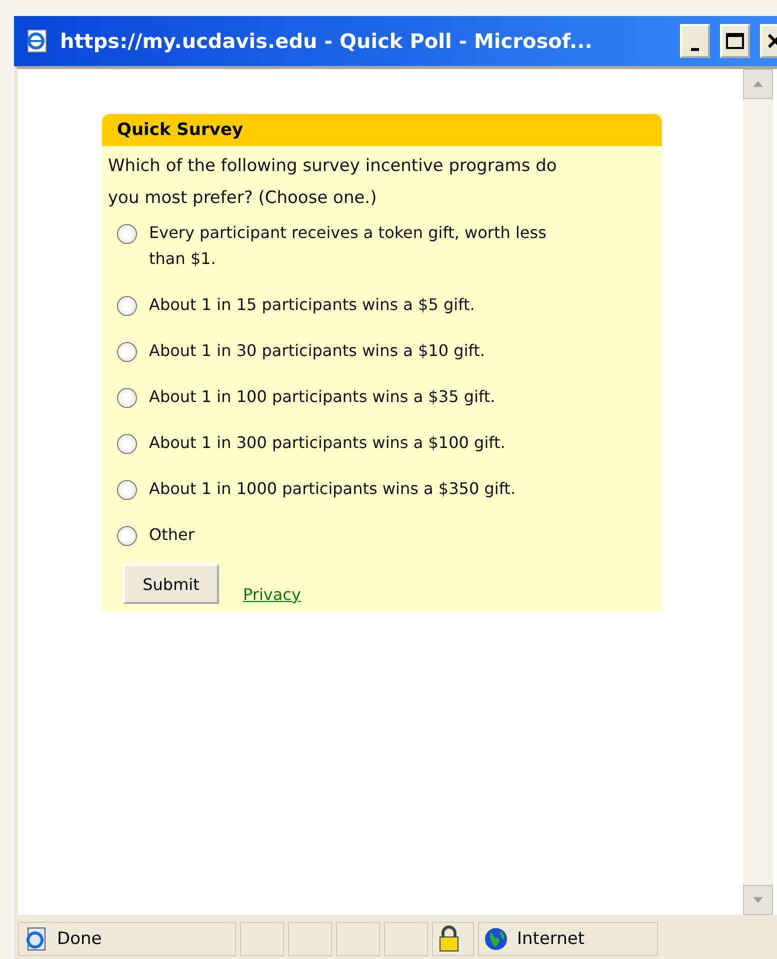  I want to click on option-label: About 1 in 1000 participants wins a $350 gift., so click(332, 489).